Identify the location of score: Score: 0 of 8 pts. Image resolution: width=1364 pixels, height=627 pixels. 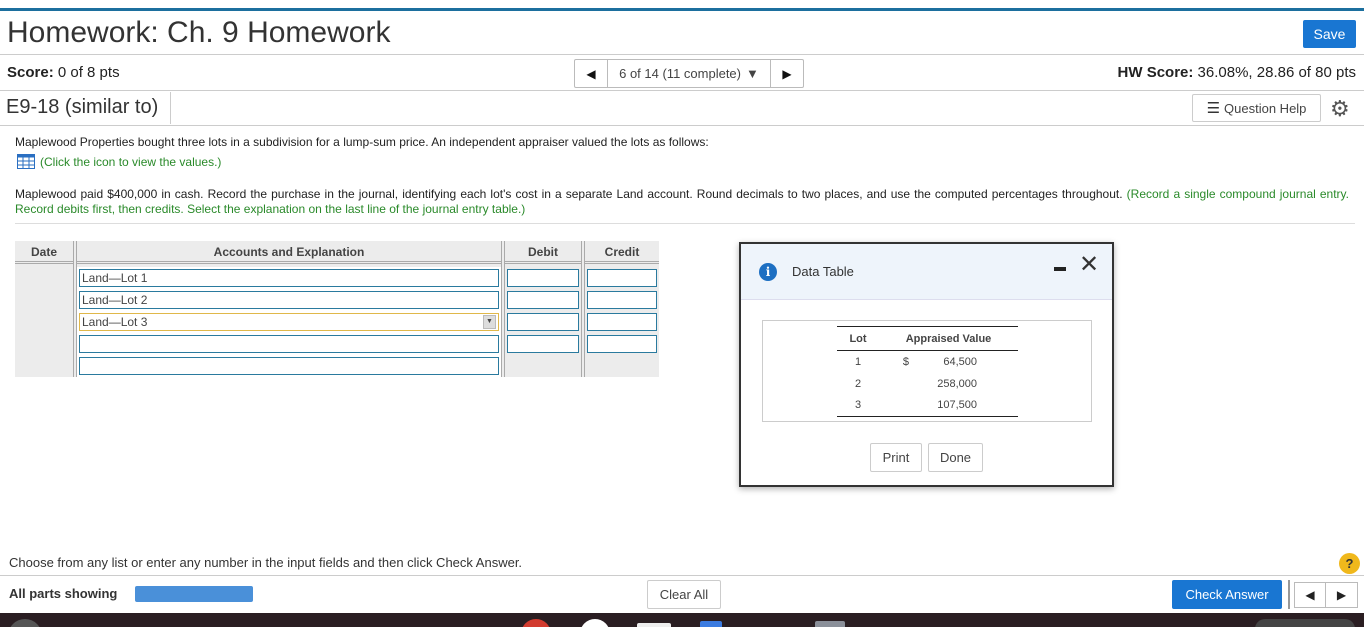
(63, 72).